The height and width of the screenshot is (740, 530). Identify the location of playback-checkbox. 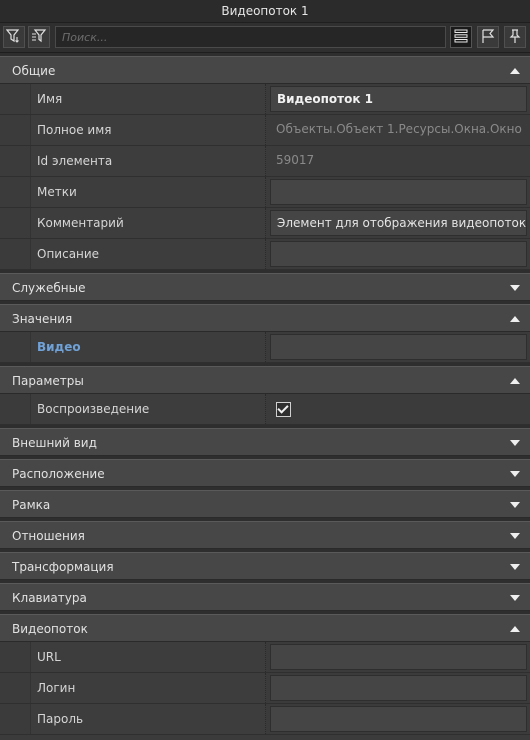
(283, 409).